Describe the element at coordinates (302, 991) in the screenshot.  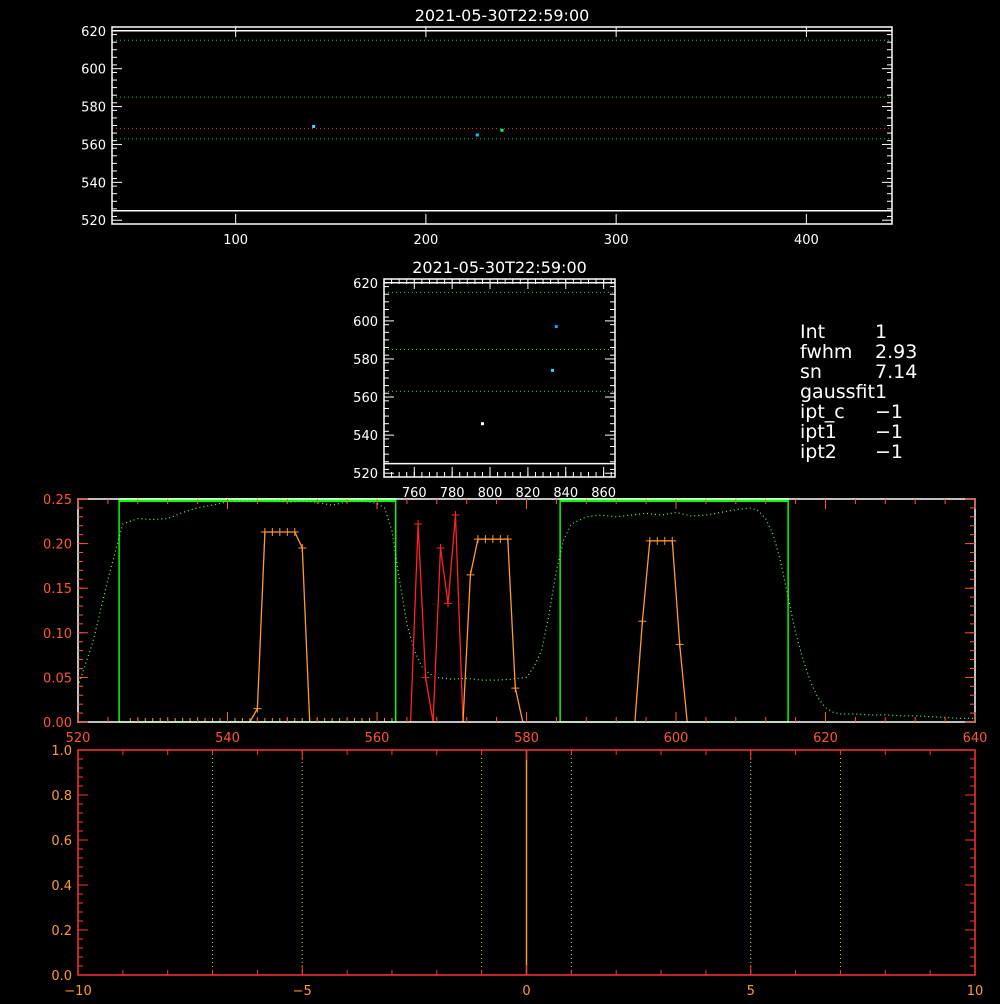
I see `x-tick-label: −5` at that location.